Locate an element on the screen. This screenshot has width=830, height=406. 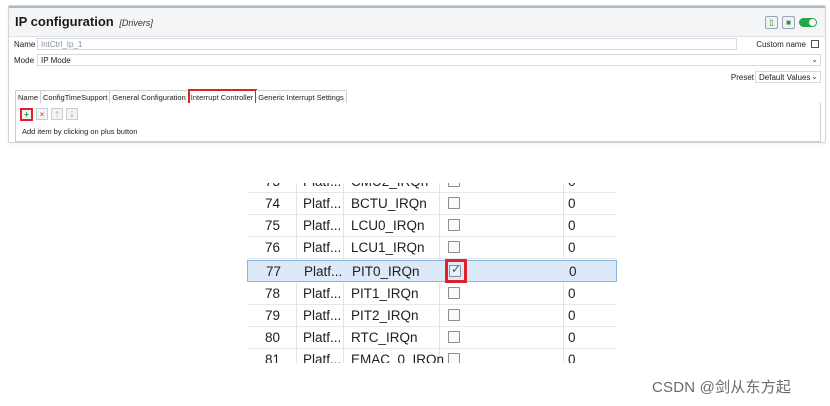
name-field: IntCtrl_Ip_1 is located at coordinates (387, 44).